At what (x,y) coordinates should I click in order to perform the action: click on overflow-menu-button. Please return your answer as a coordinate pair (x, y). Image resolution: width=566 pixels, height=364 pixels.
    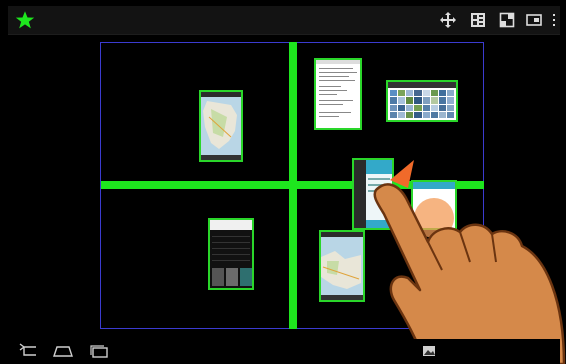
    Looking at the image, I should click on (554, 20).